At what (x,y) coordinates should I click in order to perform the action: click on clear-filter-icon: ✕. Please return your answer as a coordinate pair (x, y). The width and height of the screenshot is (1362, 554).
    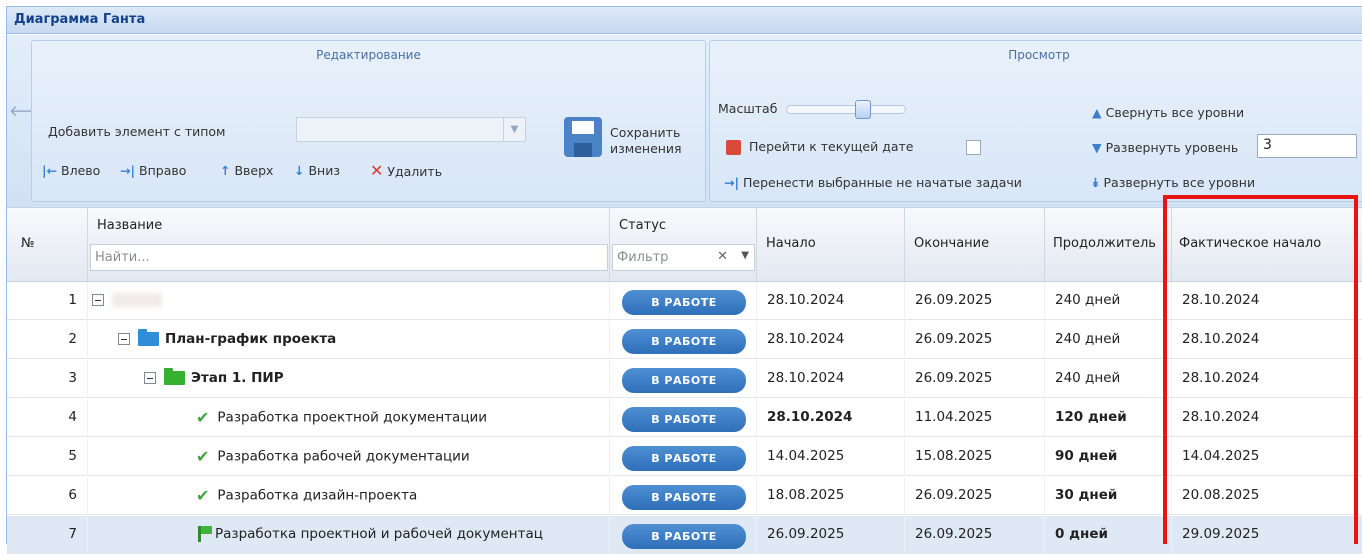
    Looking at the image, I should click on (722, 256).